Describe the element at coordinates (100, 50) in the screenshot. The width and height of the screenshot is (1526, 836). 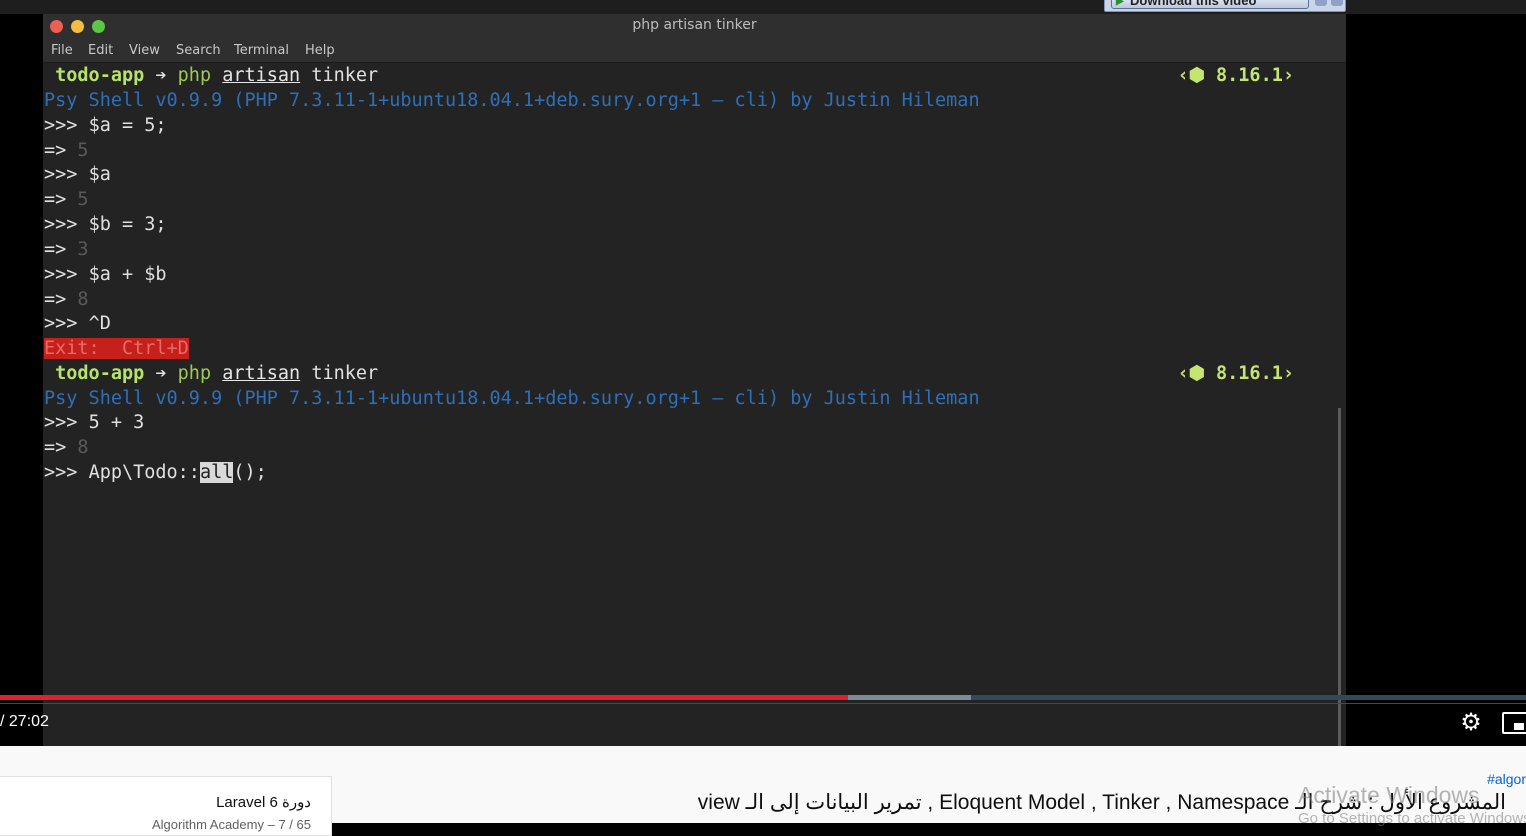
I see `menu-edit: Edit` at that location.